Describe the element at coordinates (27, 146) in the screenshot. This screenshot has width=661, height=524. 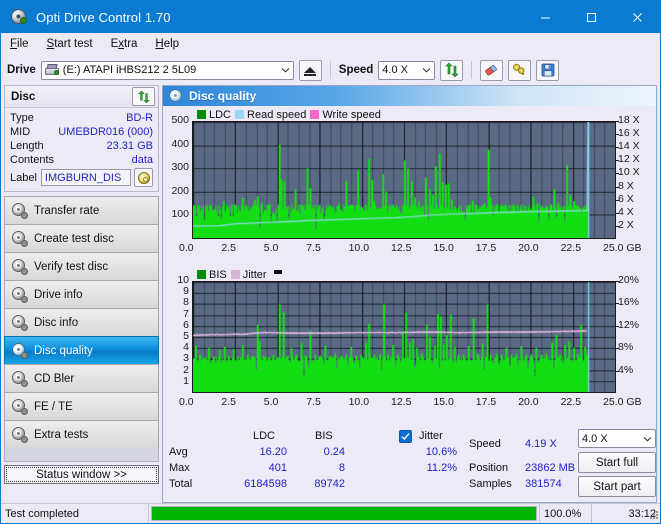
I see `disc-row-key: Length` at that location.